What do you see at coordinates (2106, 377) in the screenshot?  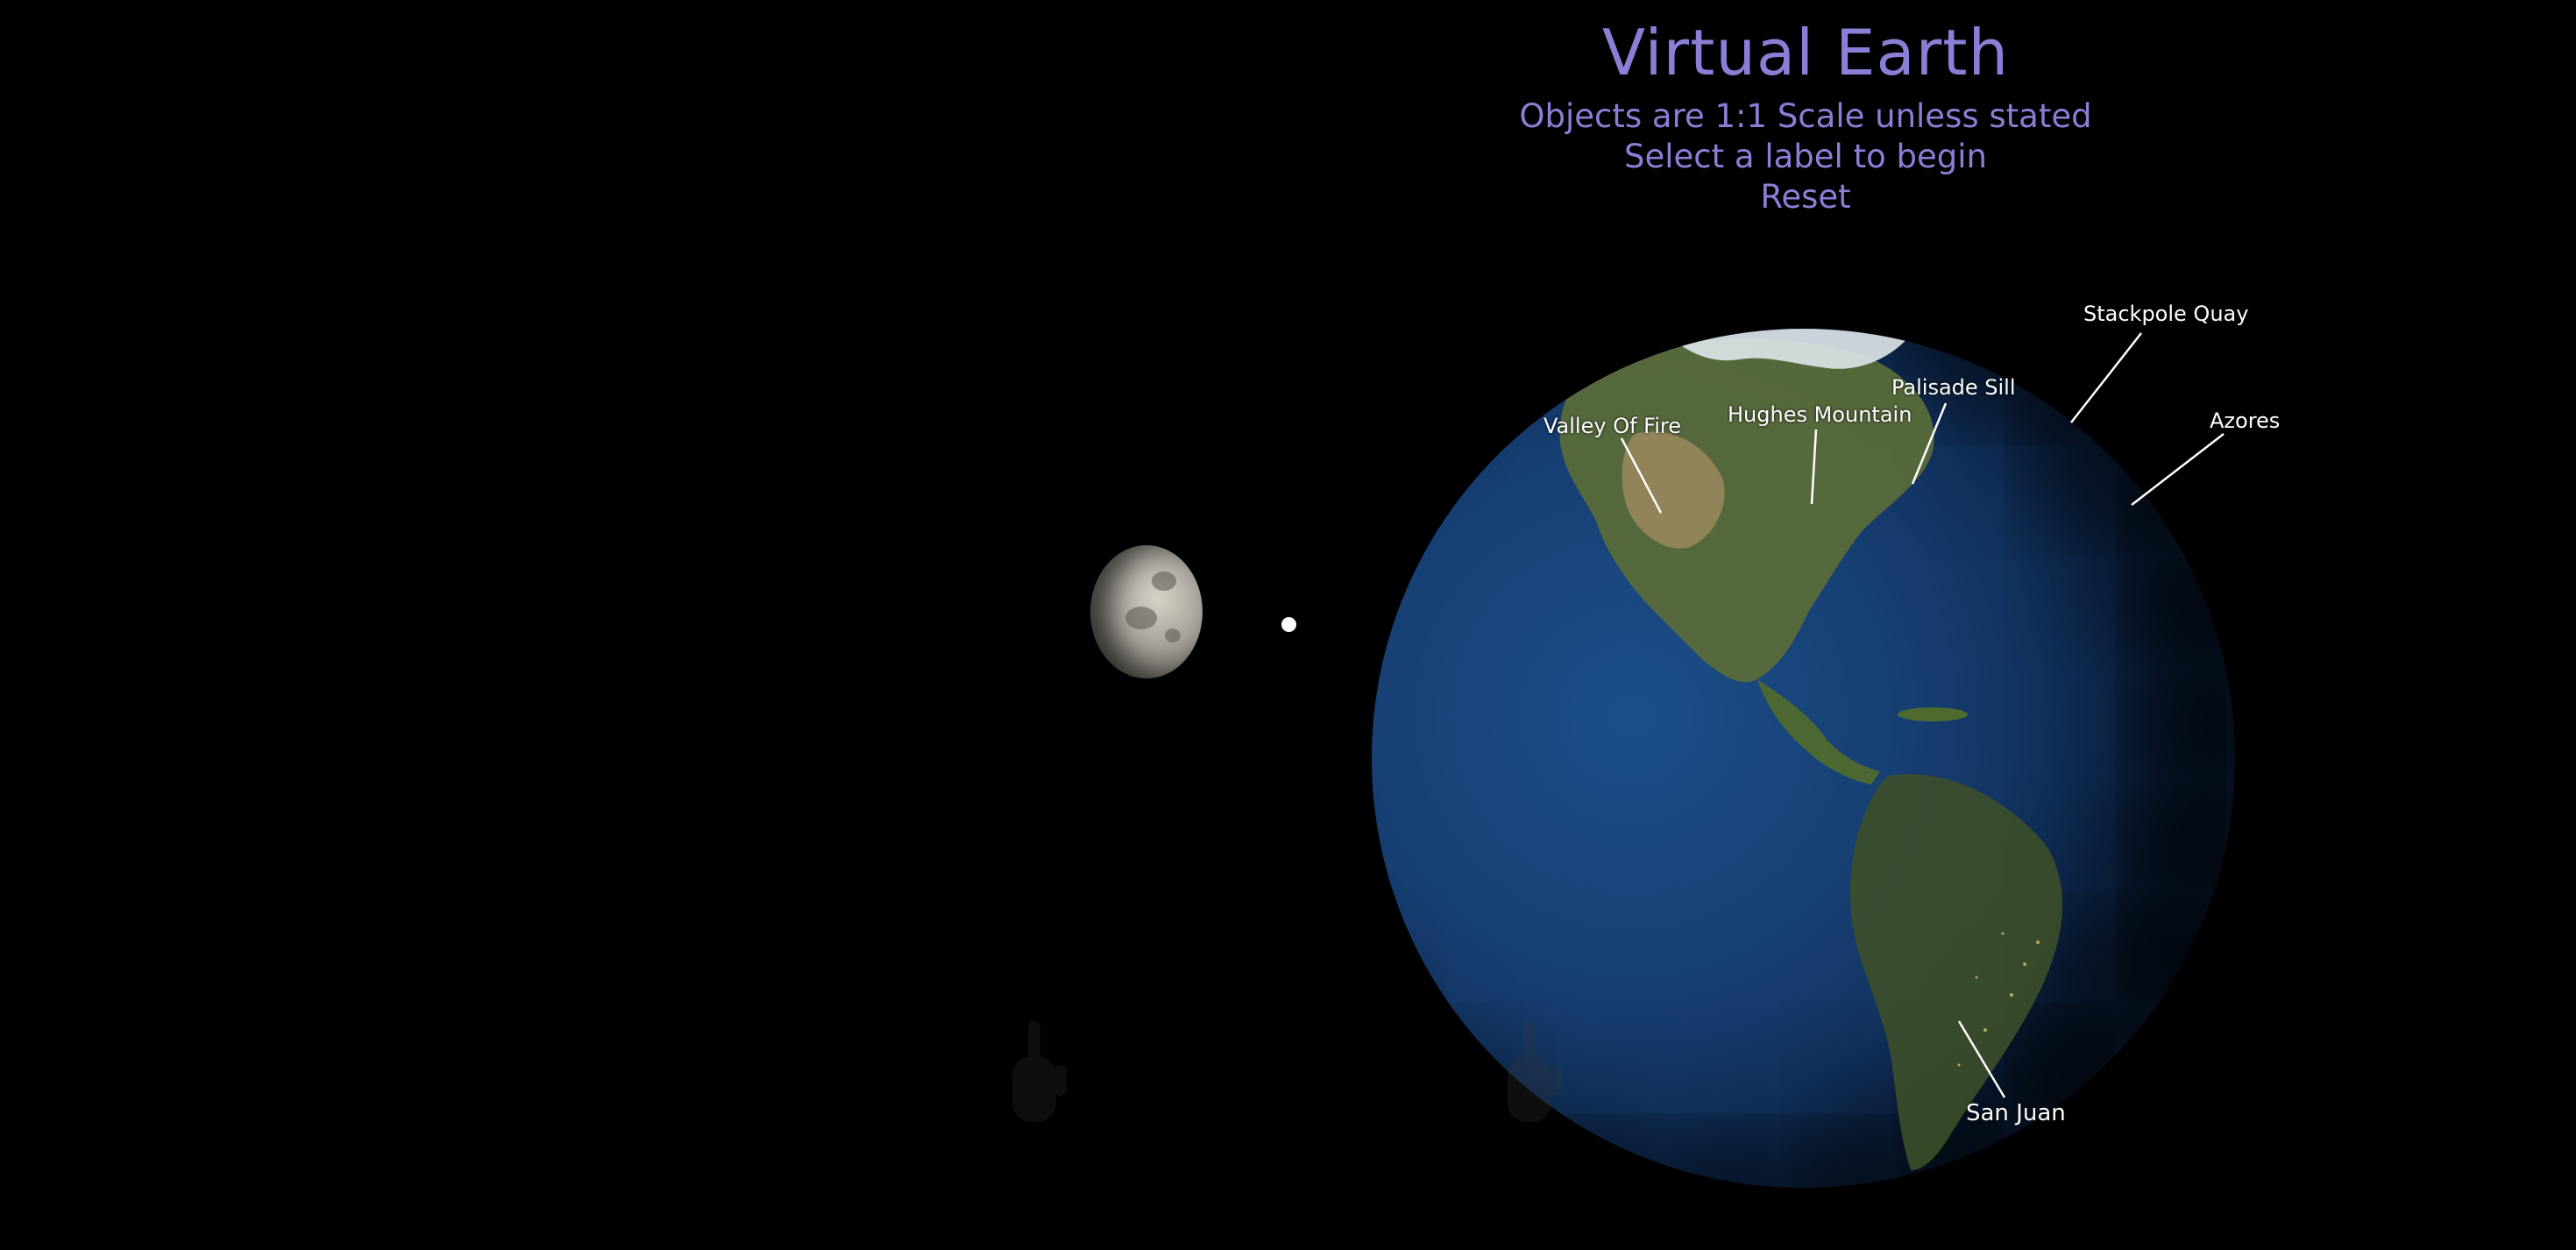 I see `leader-stackpole-quay` at bounding box center [2106, 377].